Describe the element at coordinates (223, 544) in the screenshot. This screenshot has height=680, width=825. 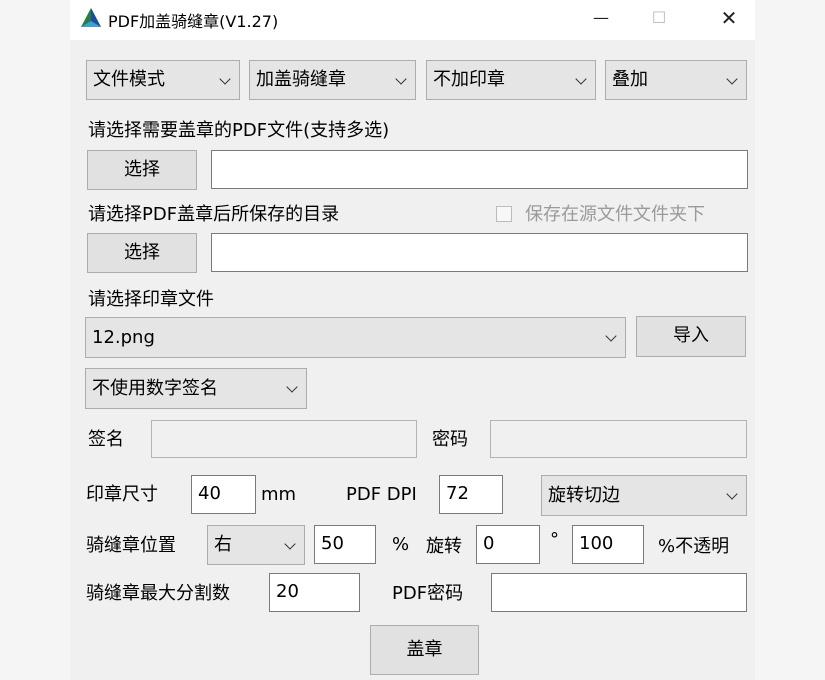
I see `seam-stamp-position-select-value: 右` at that location.